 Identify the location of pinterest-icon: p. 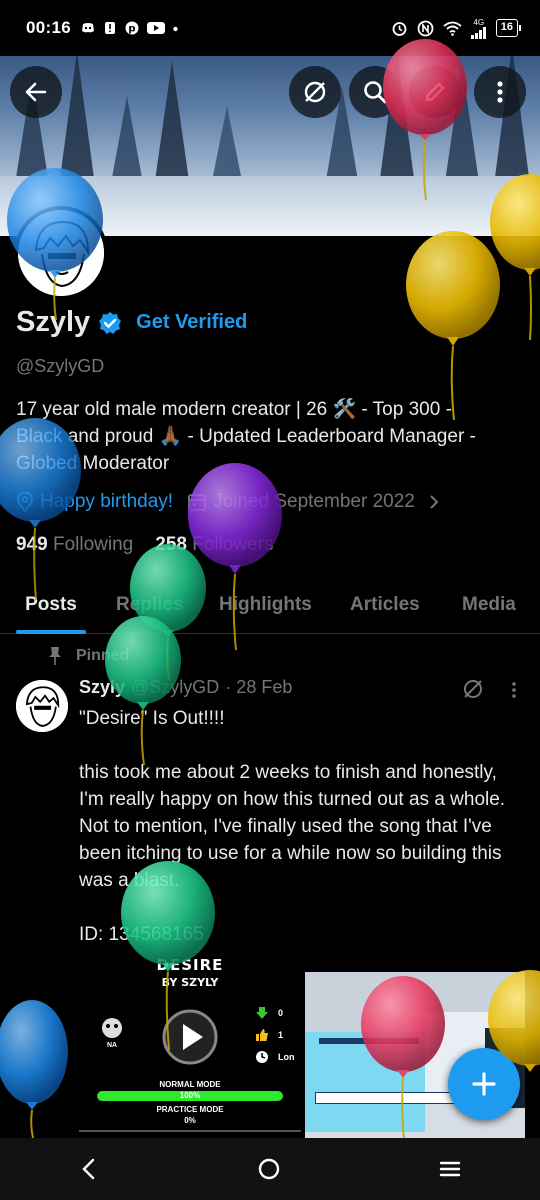
(132, 28).